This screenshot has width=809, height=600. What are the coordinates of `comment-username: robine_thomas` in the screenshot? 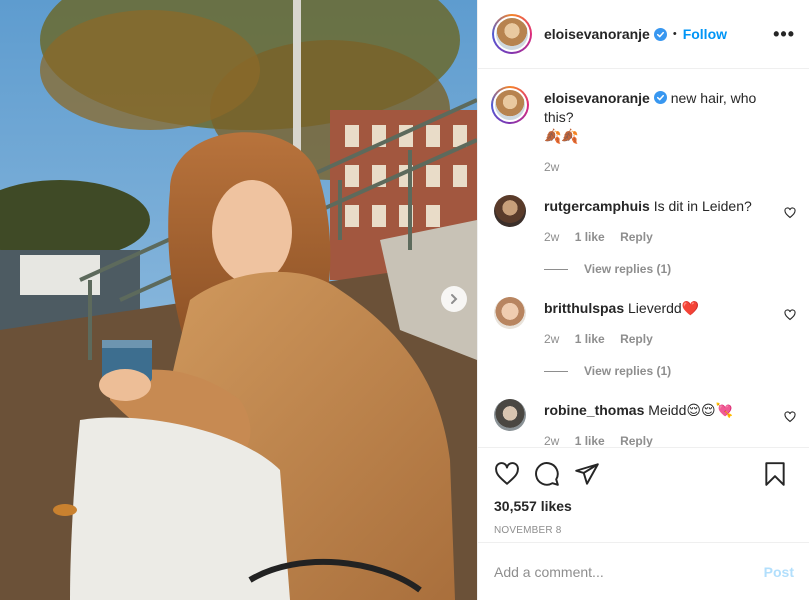 It's located at (594, 410).